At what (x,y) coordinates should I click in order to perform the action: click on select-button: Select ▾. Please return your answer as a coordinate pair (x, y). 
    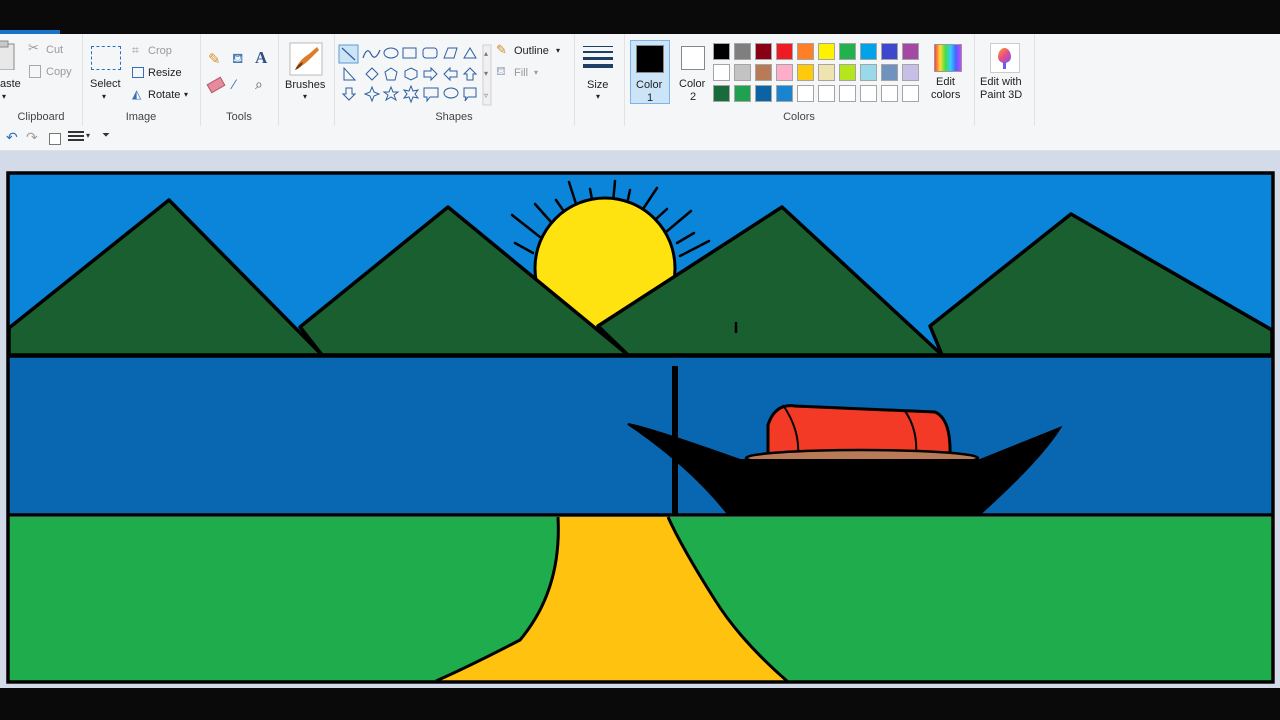
    Looking at the image, I should click on (106, 74).